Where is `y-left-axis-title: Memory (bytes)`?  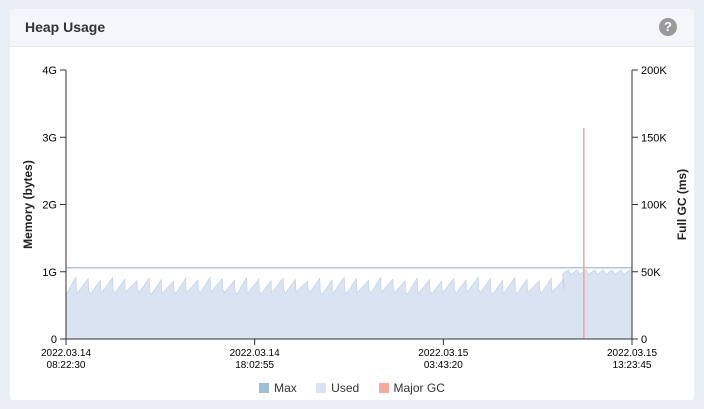 y-left-axis-title: Memory (bytes) is located at coordinates (28, 204).